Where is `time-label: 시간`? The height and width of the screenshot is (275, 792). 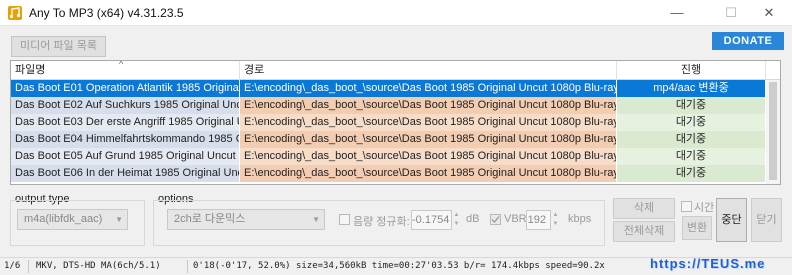 time-label: 시간 is located at coordinates (704, 208).